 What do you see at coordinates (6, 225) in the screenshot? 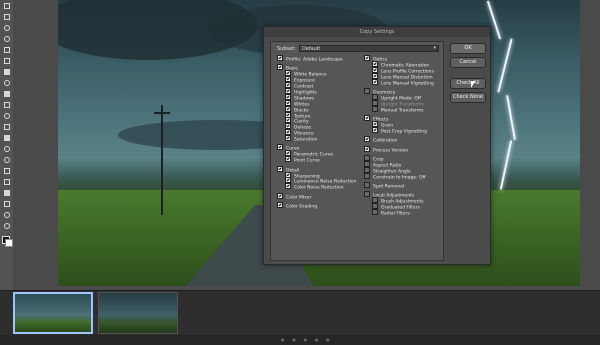
I see `zoom-tool-icon` at bounding box center [6, 225].